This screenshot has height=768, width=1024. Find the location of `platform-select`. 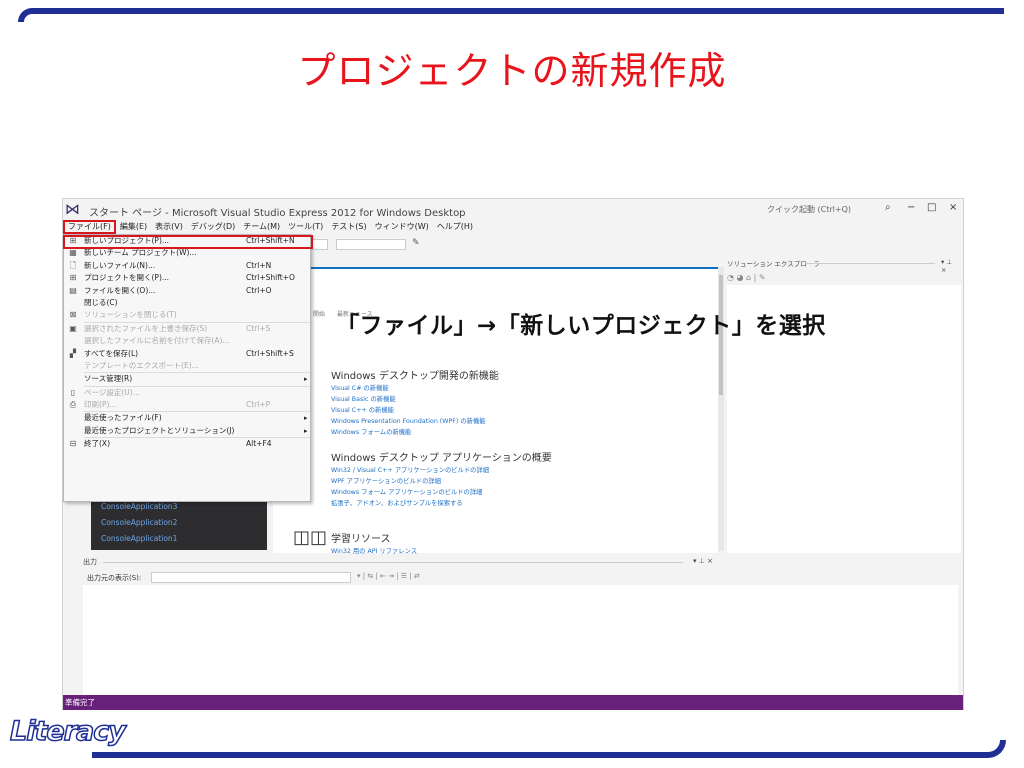

platform-select is located at coordinates (371, 244).